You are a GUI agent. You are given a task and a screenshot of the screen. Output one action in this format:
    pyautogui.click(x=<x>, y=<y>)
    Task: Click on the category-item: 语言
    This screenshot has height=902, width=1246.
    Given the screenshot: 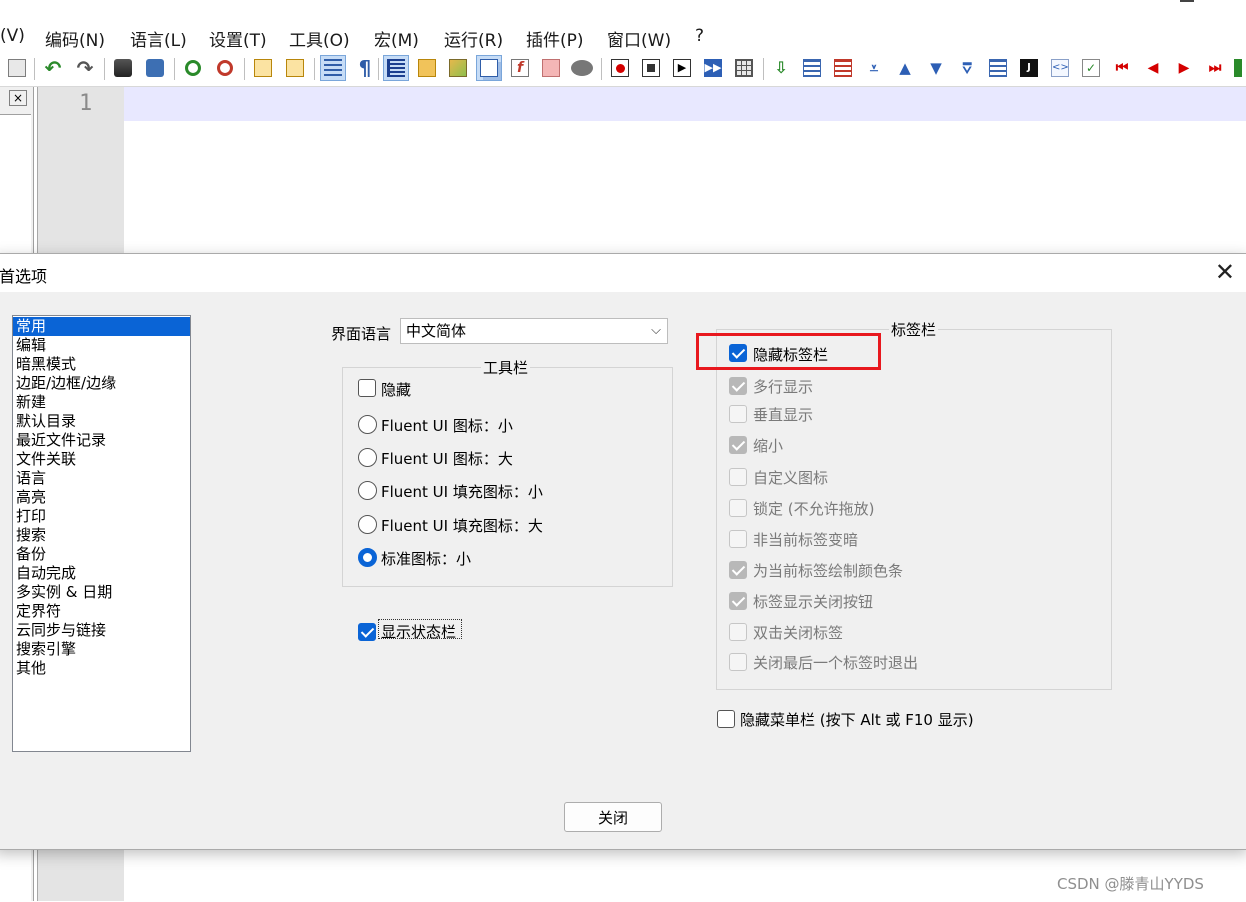 What is the action you would take?
    pyautogui.click(x=101, y=478)
    